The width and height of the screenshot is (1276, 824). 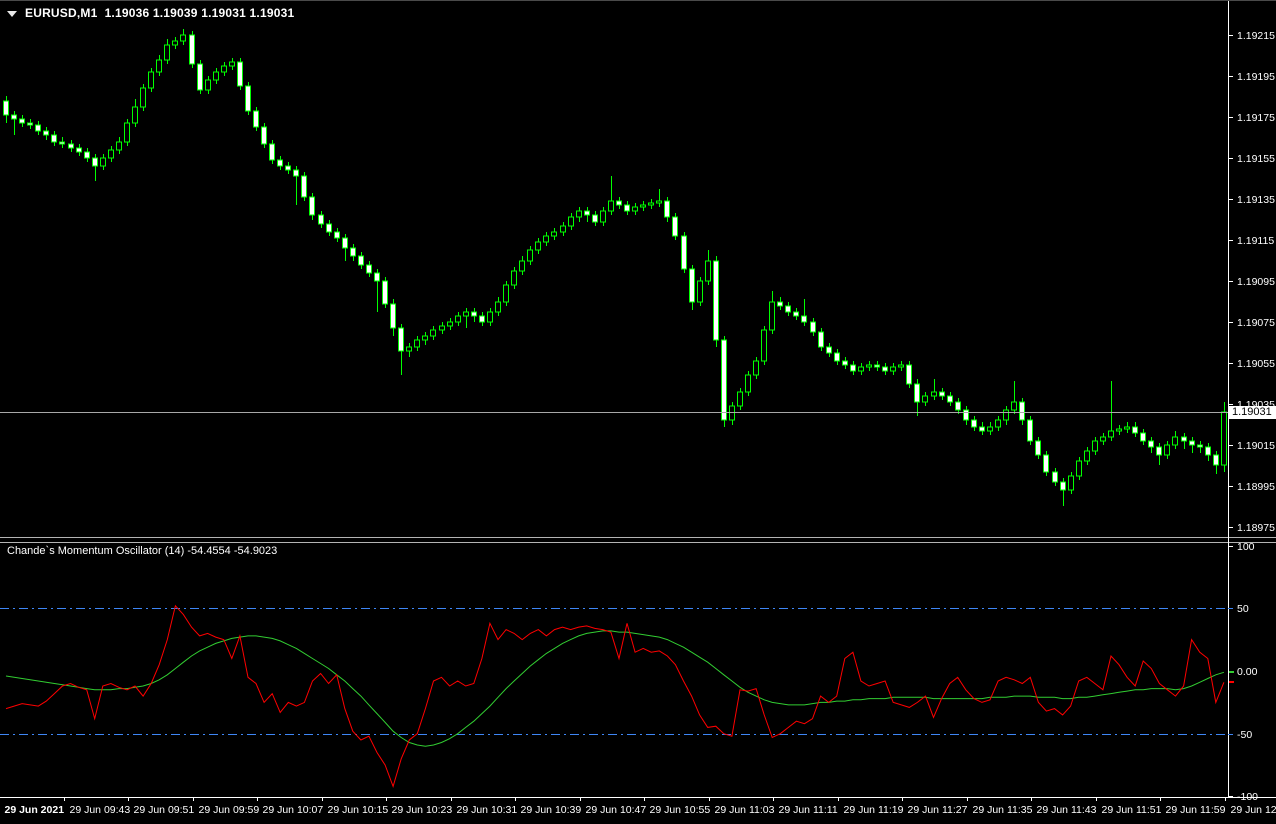 What do you see at coordinates (1256, 118) in the screenshot?
I see `price-tick-label: 1.19175` at bounding box center [1256, 118].